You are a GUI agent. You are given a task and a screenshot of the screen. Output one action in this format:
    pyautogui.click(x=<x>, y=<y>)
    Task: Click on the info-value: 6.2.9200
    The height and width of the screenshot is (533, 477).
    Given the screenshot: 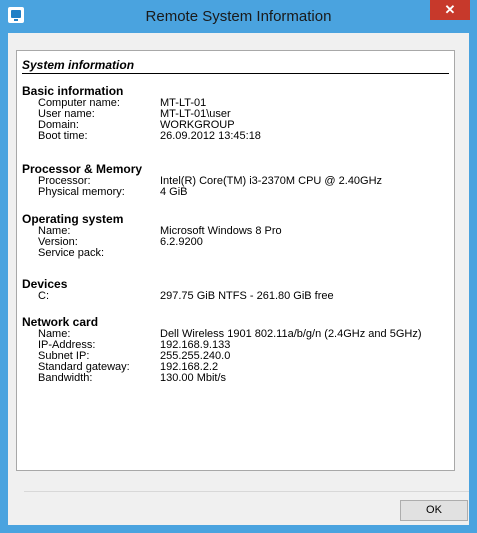 What is the action you would take?
    pyautogui.click(x=181, y=242)
    